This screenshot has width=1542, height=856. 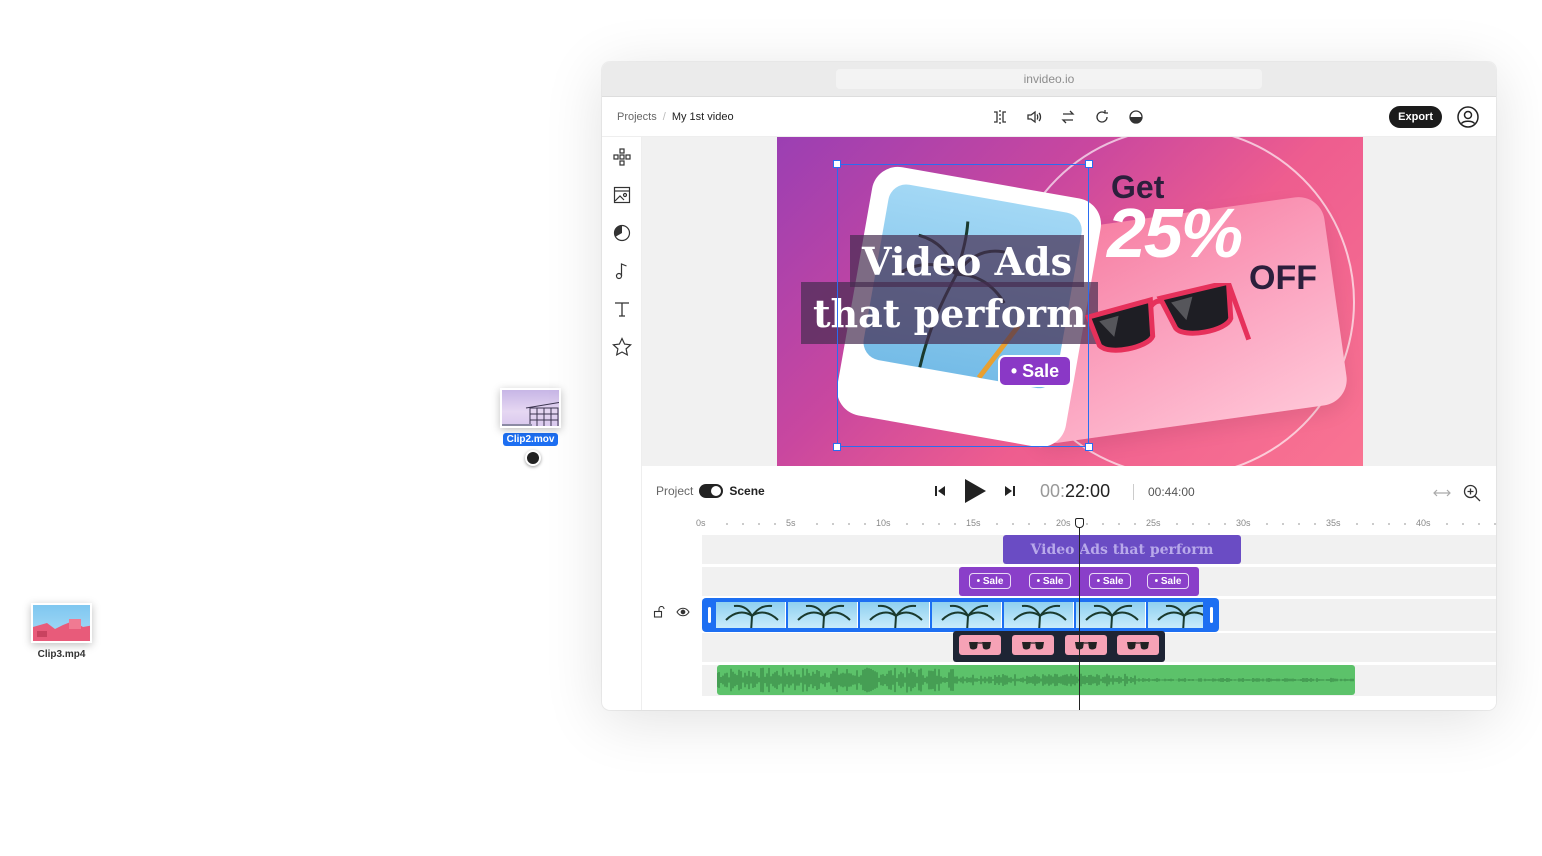 I want to click on toggle-switch, so click(x=711, y=491).